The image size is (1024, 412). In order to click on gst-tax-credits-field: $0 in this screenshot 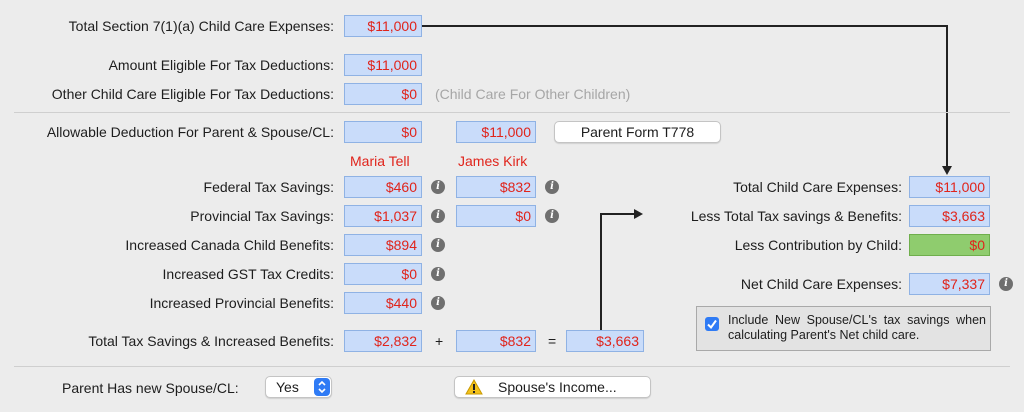, I will do `click(383, 274)`.